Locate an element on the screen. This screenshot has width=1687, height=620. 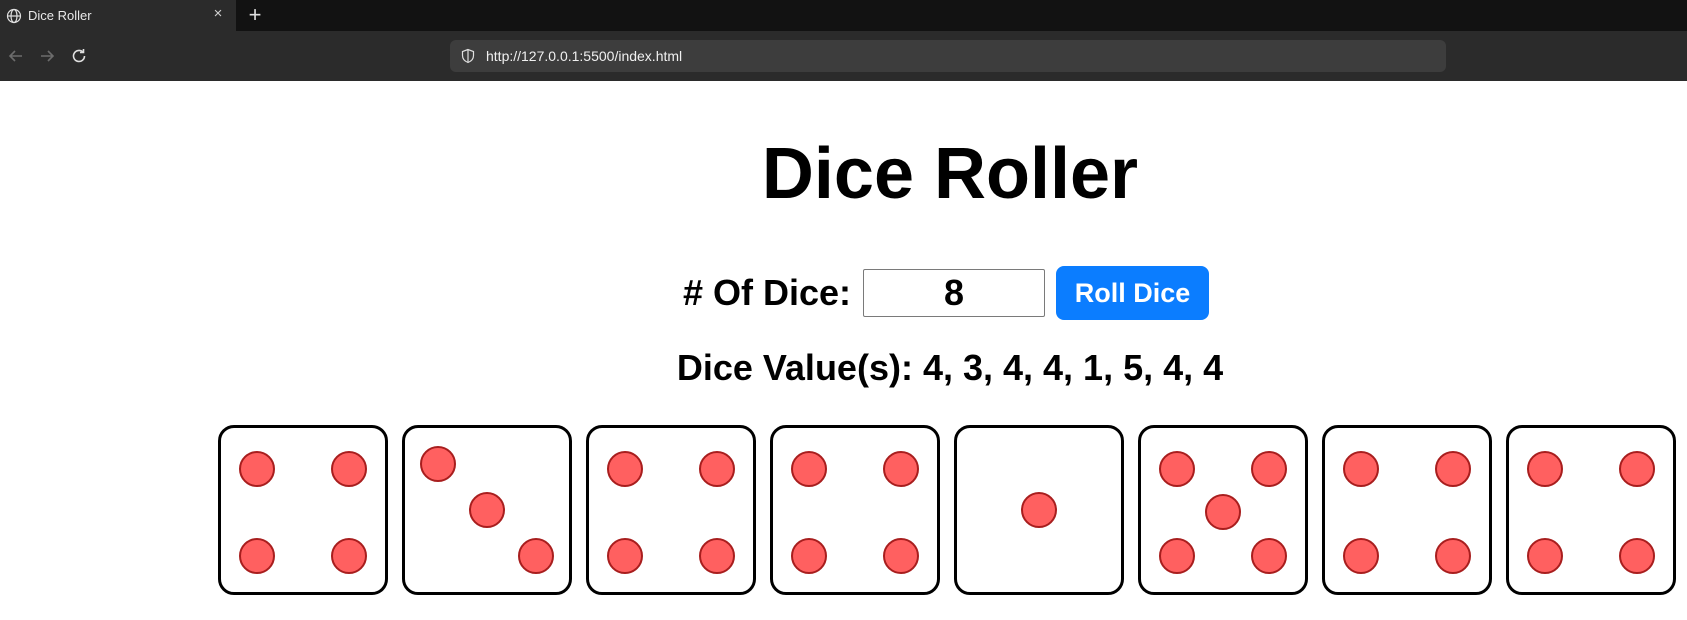
arrow-left-icon is located at coordinates (15, 56).